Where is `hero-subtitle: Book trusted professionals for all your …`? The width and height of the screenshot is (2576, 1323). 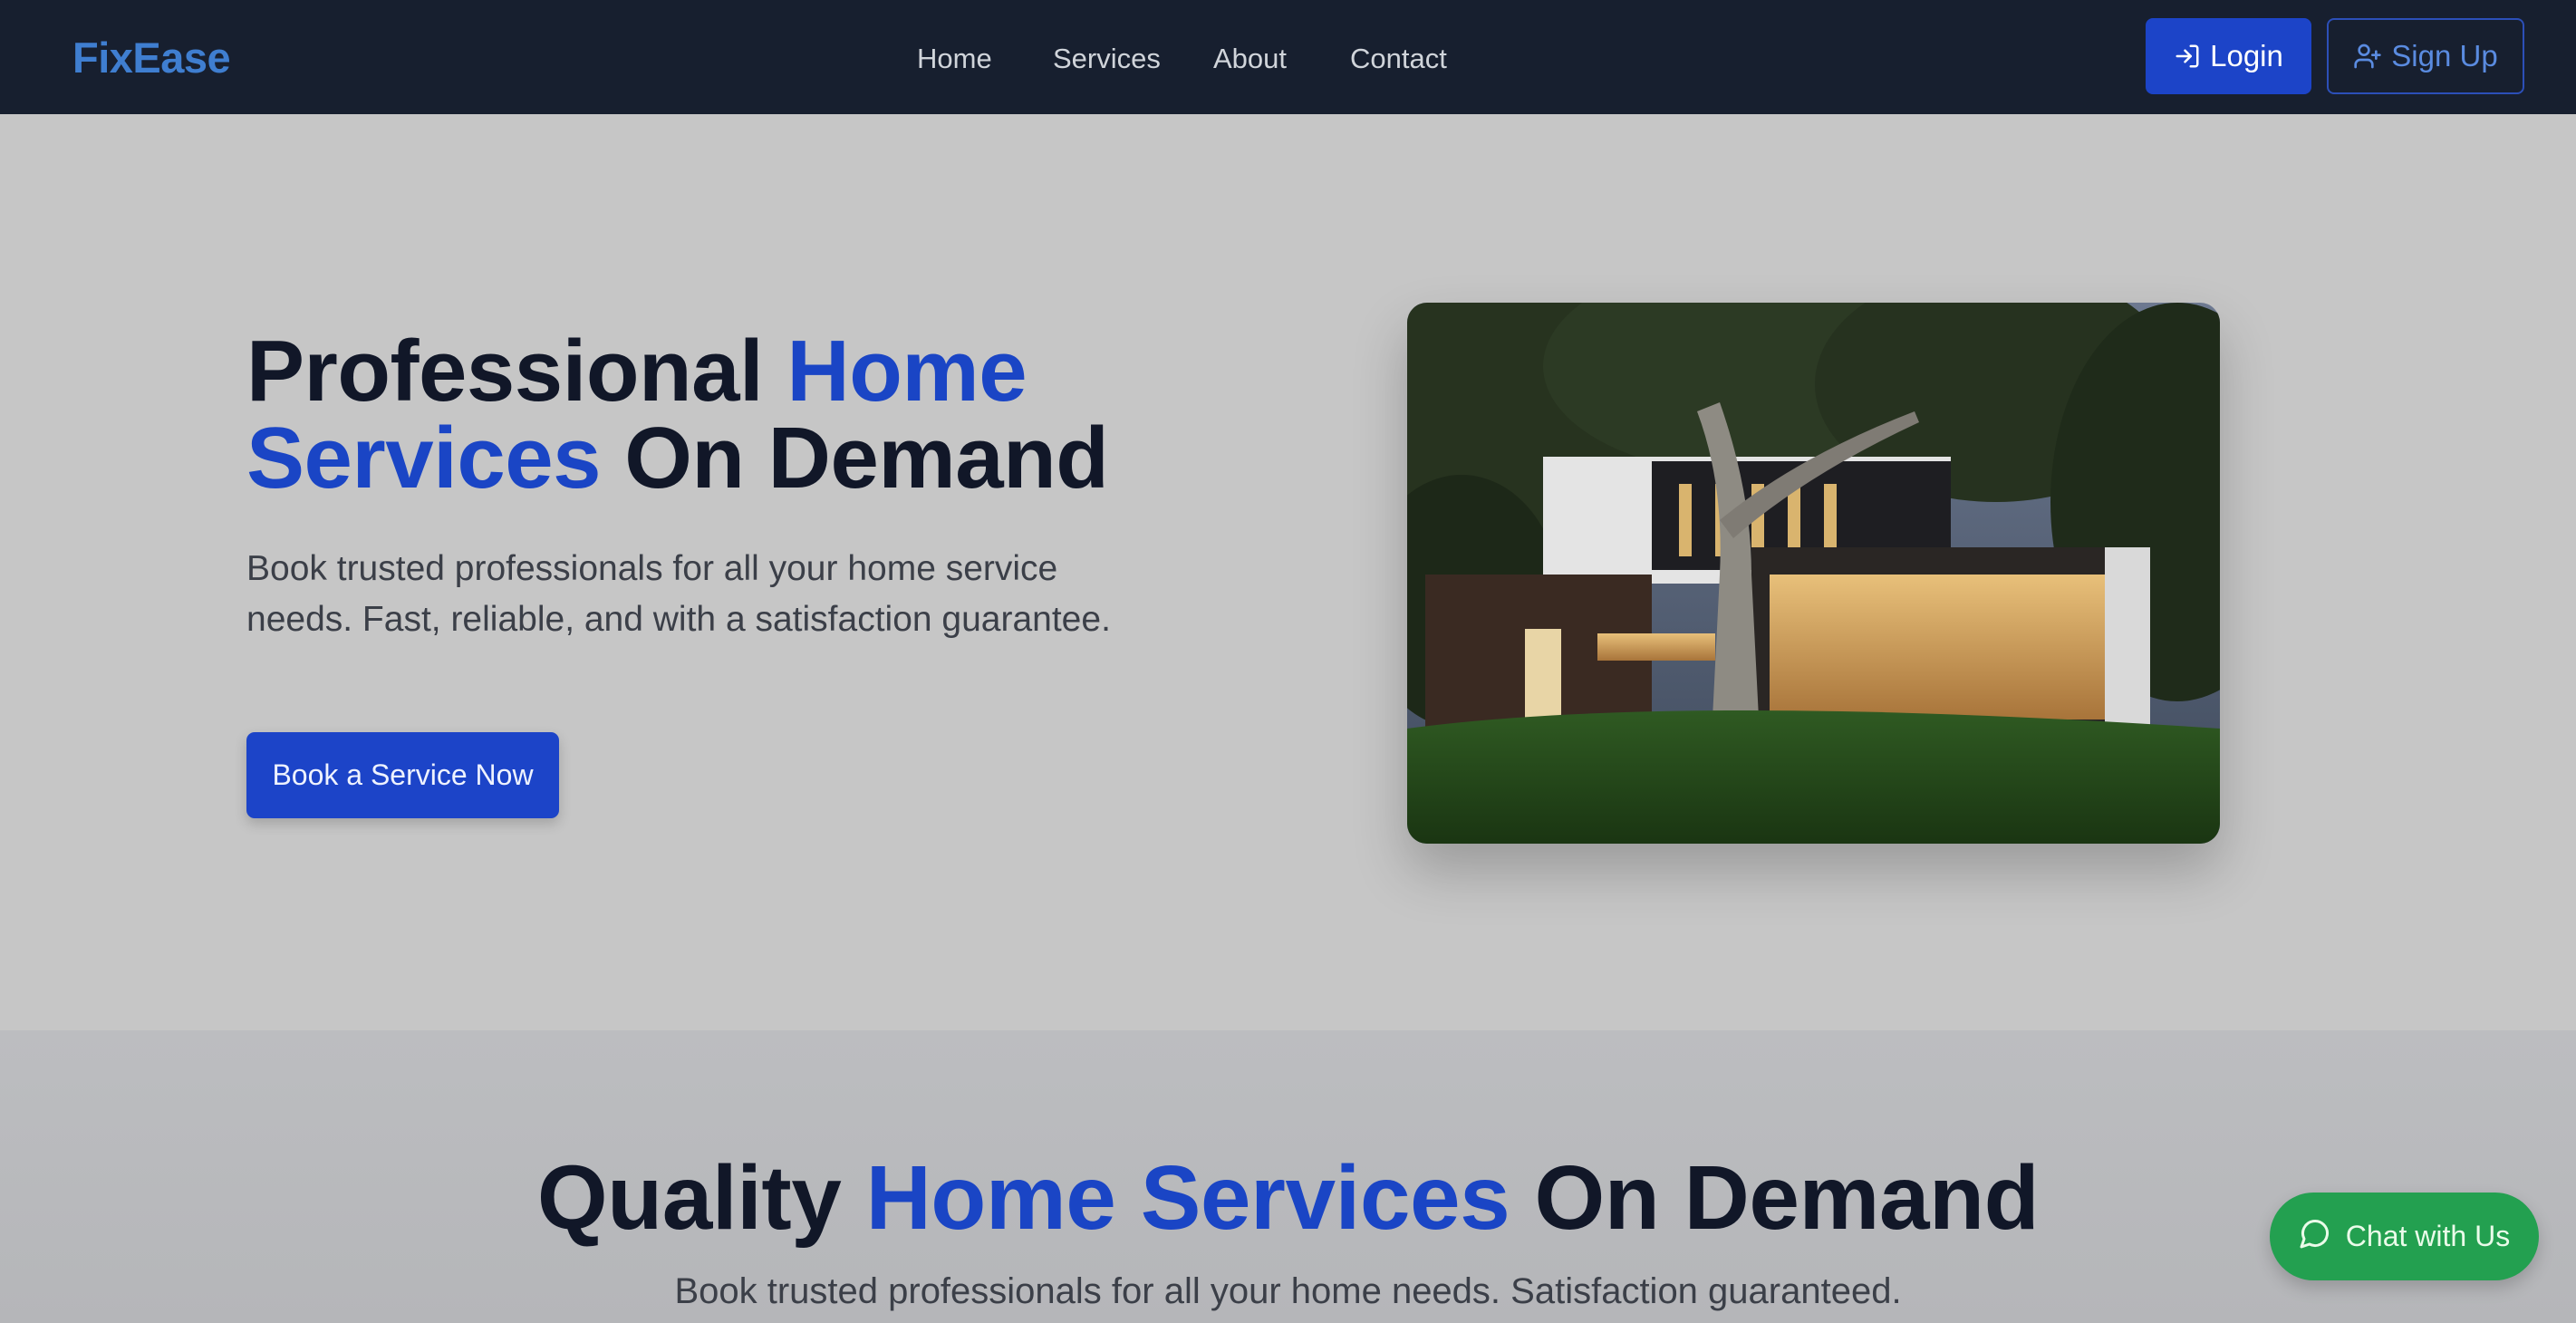
hero-subtitle: Book trusted professionals for all your … is located at coordinates (678, 594).